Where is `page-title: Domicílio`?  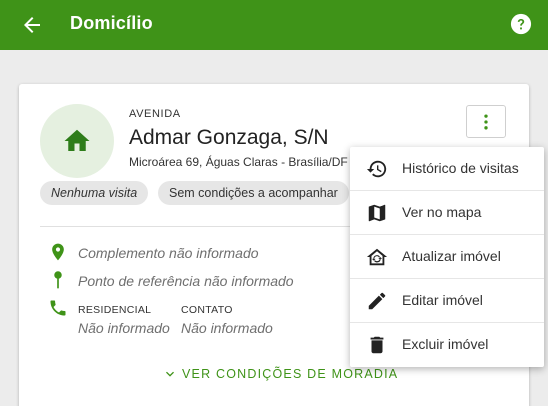 page-title: Domicílio is located at coordinates (111, 23).